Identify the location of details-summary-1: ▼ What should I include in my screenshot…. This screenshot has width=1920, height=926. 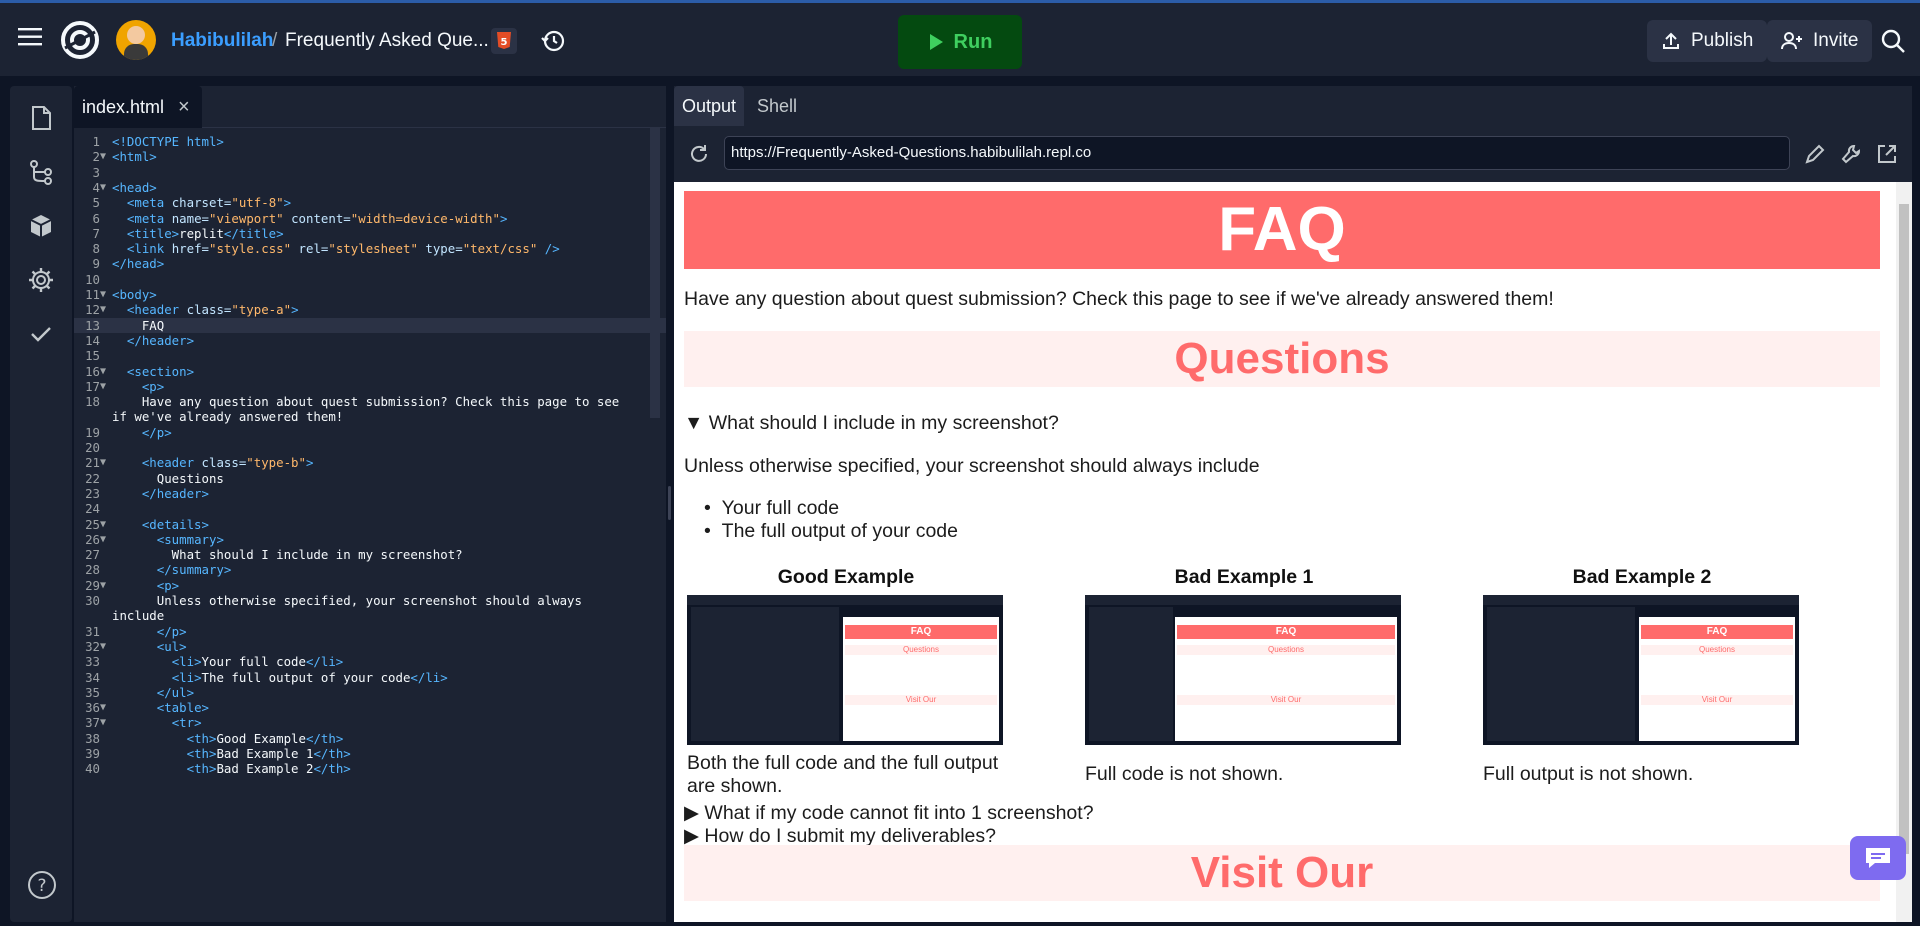
(871, 423).